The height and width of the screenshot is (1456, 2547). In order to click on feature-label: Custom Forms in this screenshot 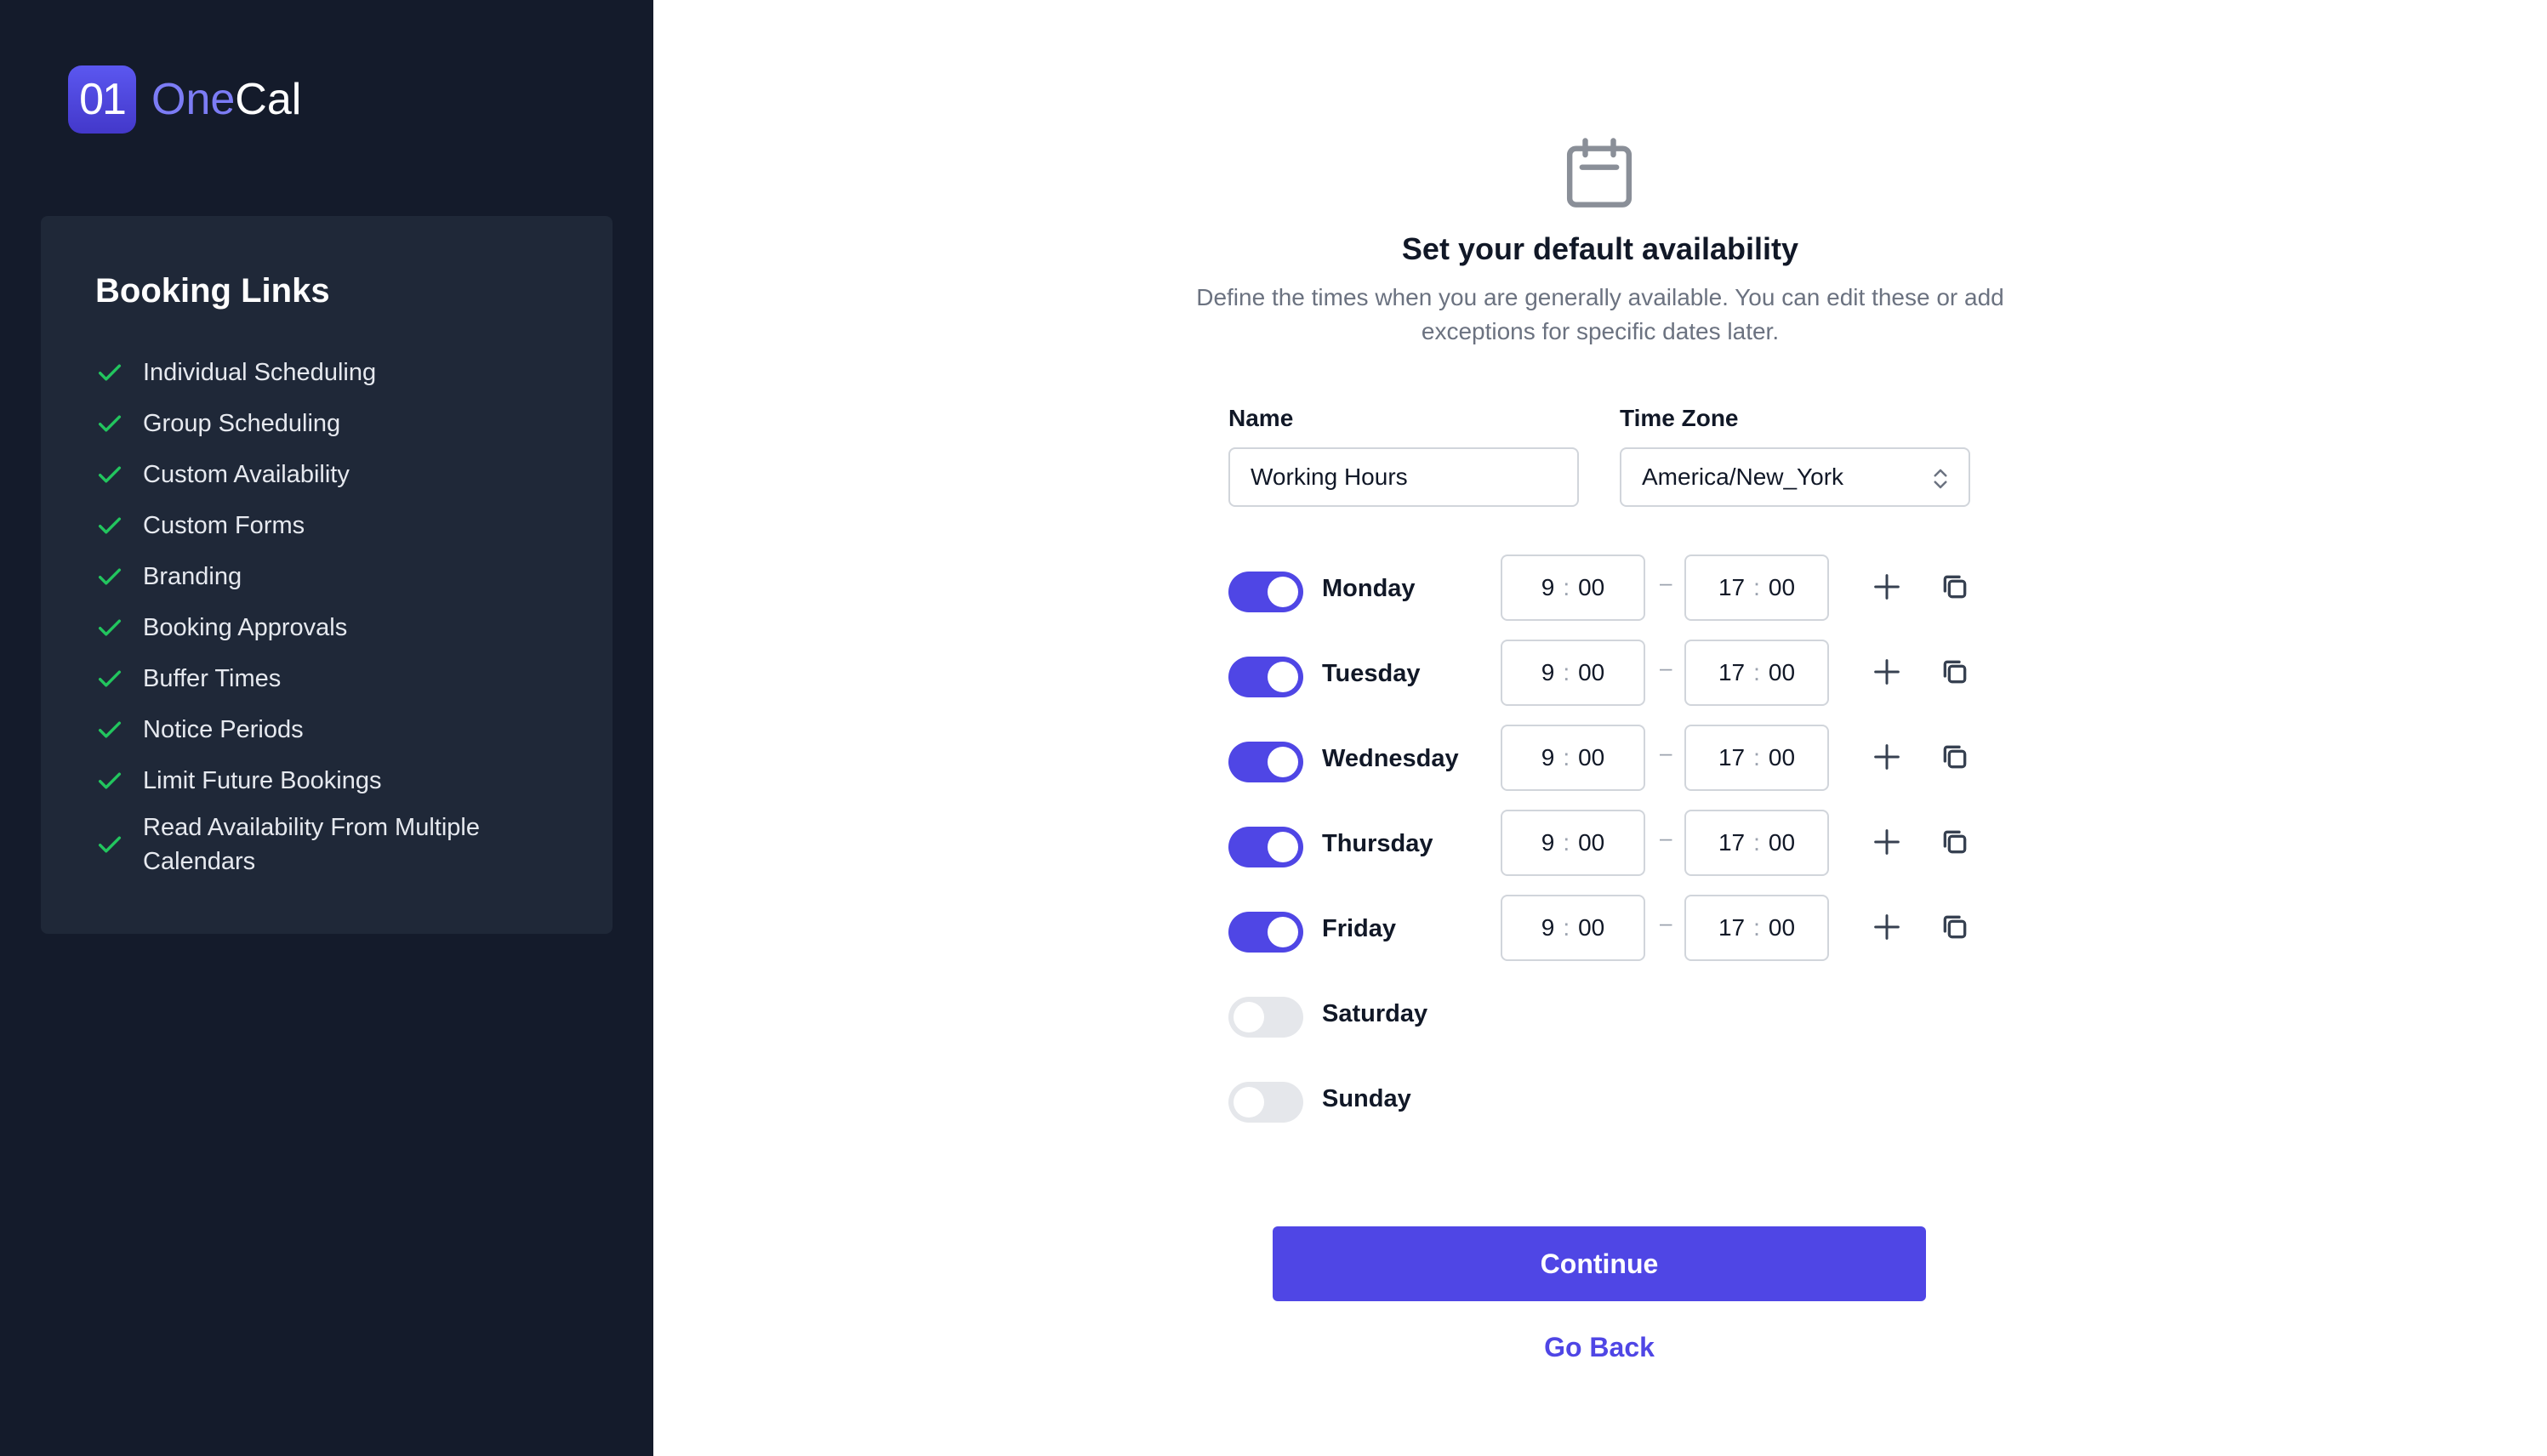, I will do `click(224, 525)`.